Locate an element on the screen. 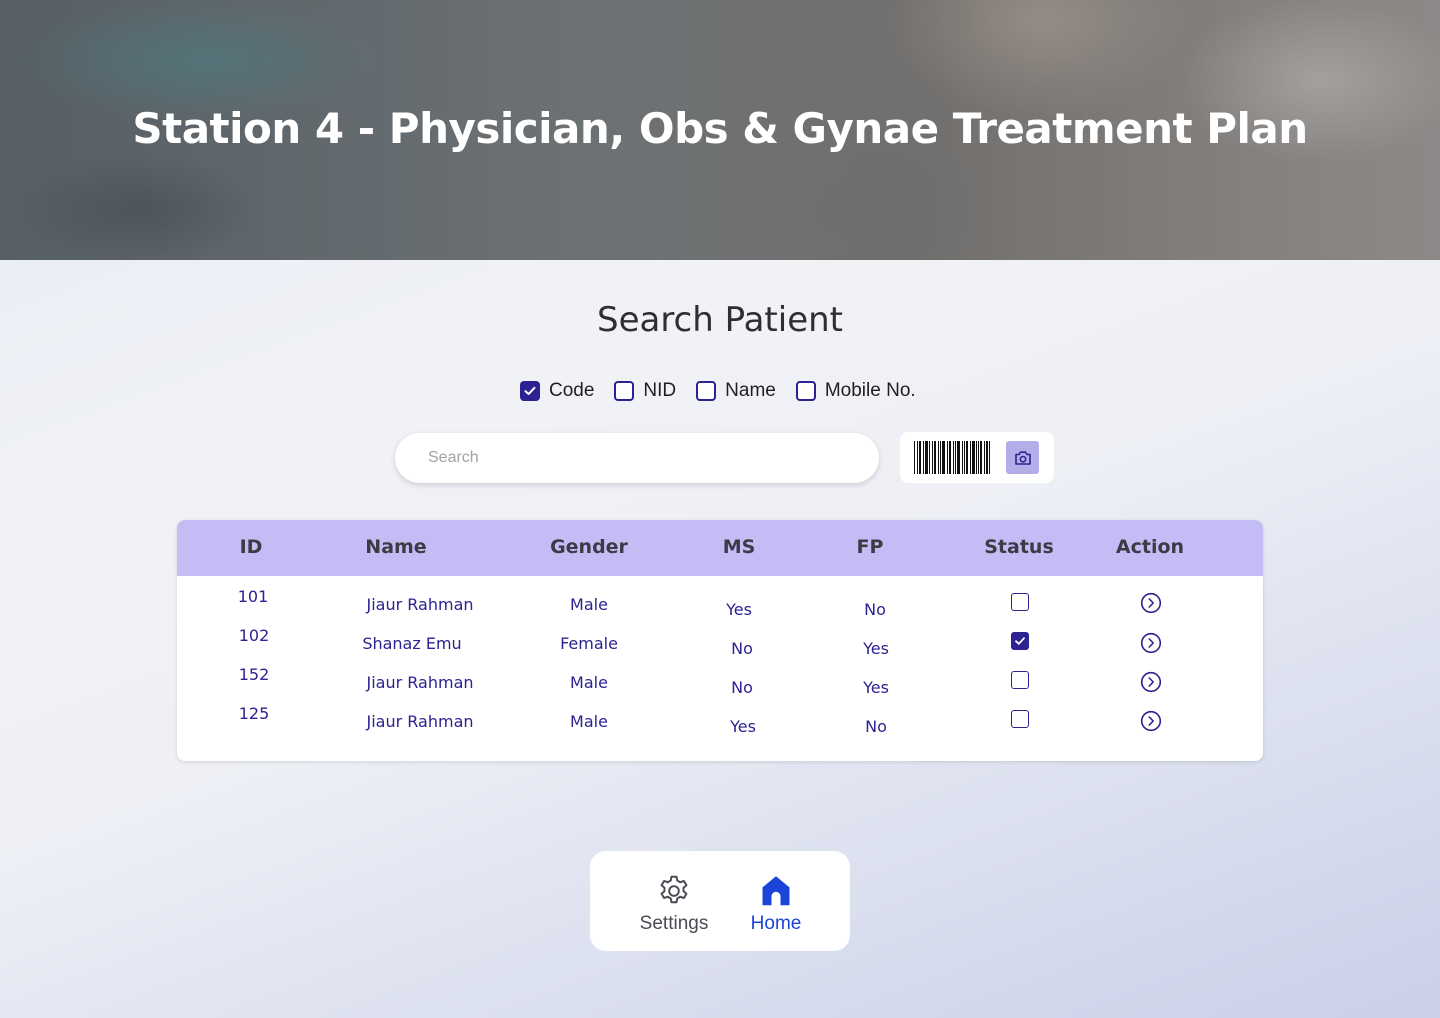 The image size is (1440, 1018). table-row: 125 Jiaur Rahman Male Yes No is located at coordinates (720, 722).